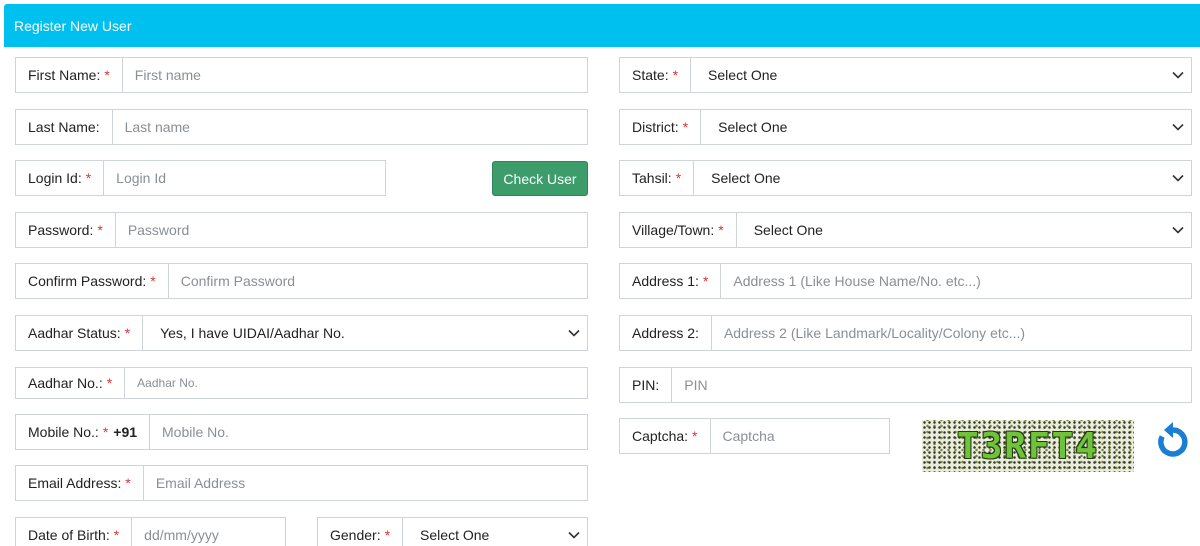 The image size is (1200, 546). Describe the element at coordinates (495, 532) in the screenshot. I see `gender-select: Select One` at that location.